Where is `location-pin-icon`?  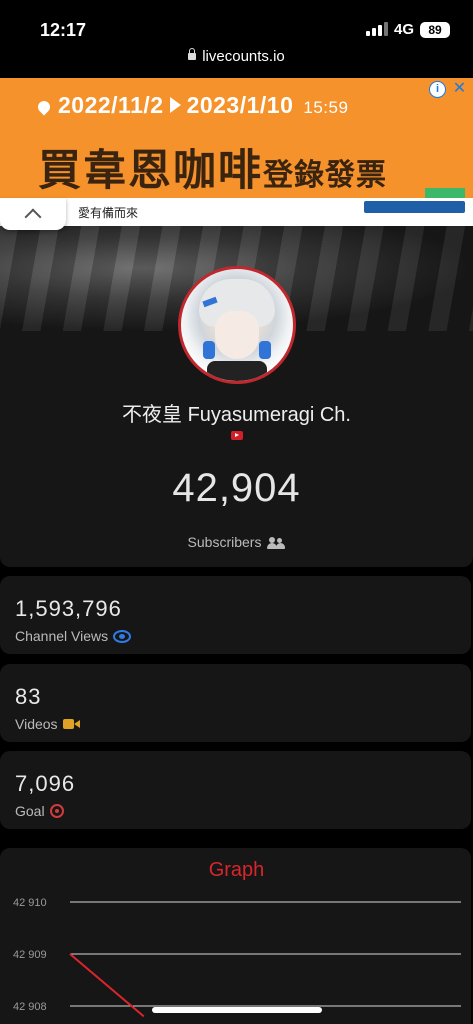 location-pin-icon is located at coordinates (44, 107).